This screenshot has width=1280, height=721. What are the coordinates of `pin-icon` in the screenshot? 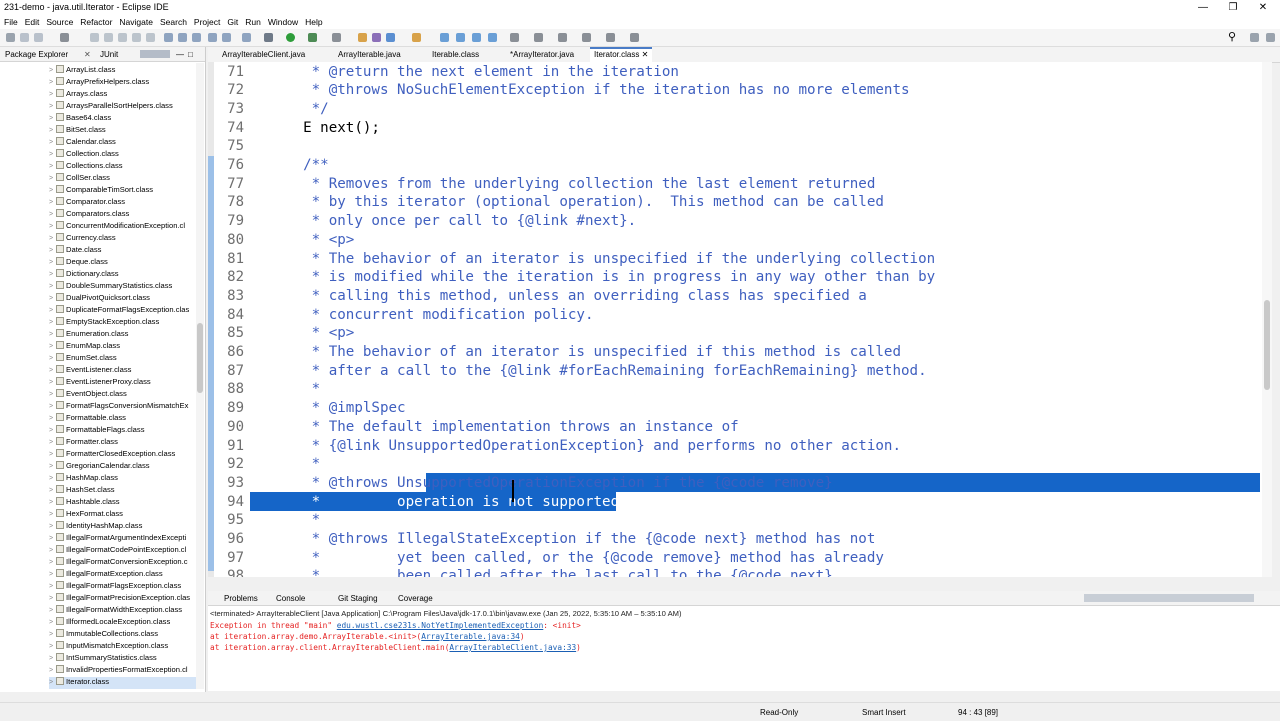 It's located at (634, 37).